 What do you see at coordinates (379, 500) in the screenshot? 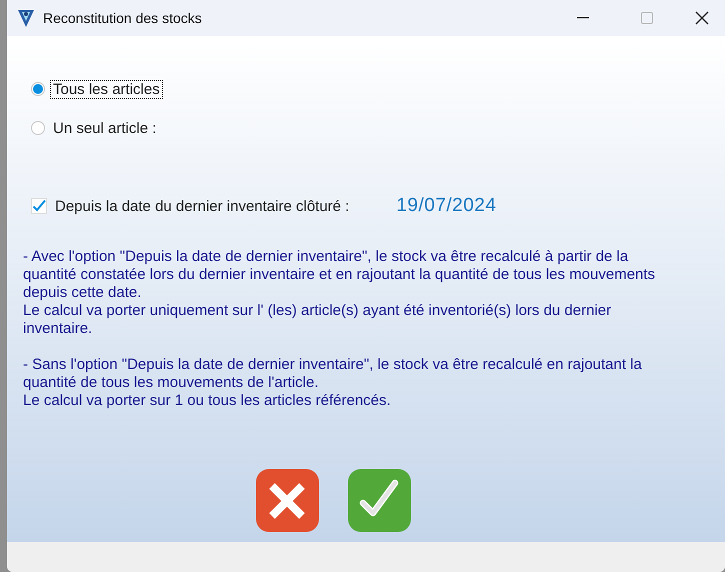
I see `ok-button` at bounding box center [379, 500].